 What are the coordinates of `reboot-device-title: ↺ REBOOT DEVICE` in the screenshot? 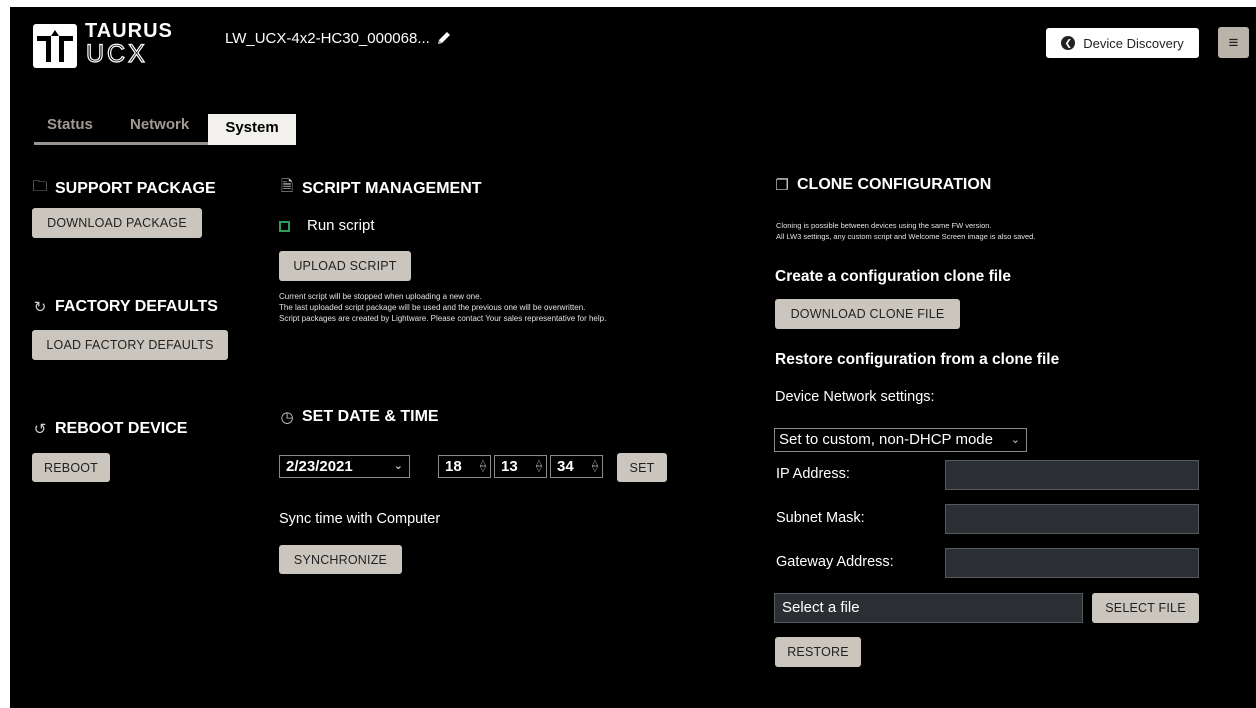 It's located at (110, 429).